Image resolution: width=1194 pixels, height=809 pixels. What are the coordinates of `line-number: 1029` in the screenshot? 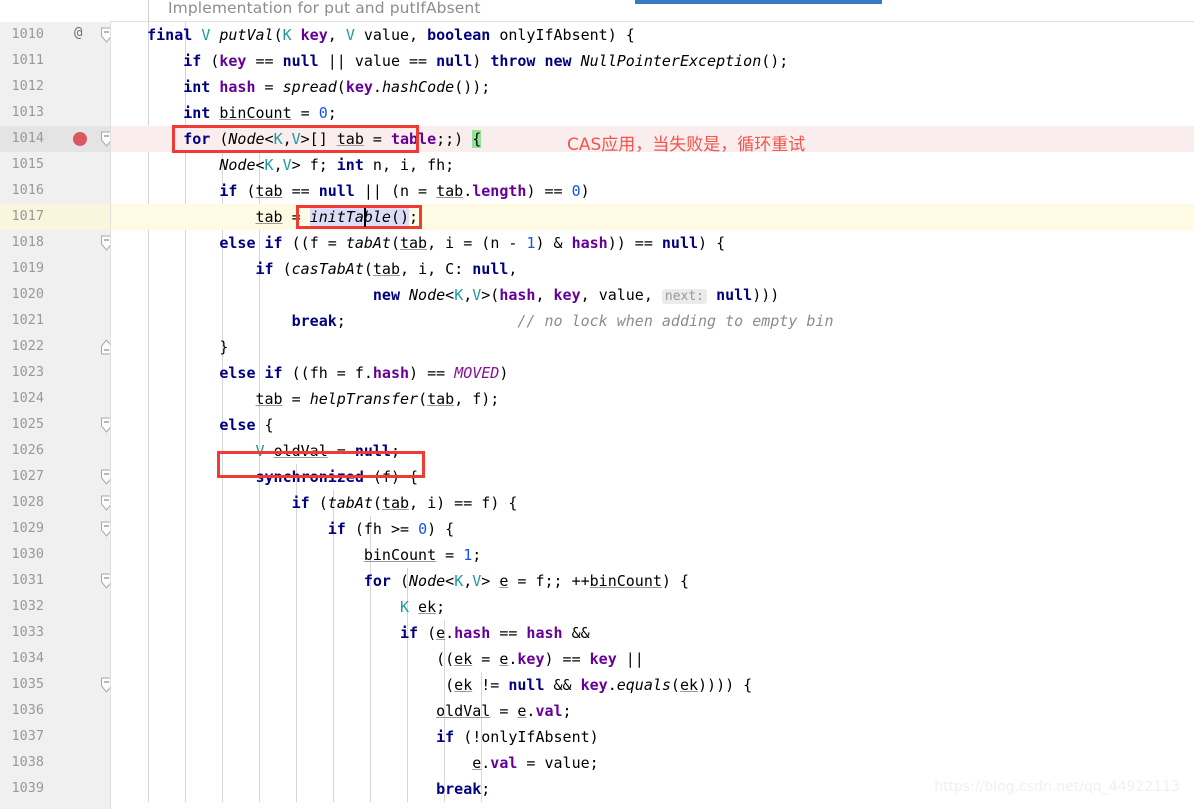 It's located at (27, 528).